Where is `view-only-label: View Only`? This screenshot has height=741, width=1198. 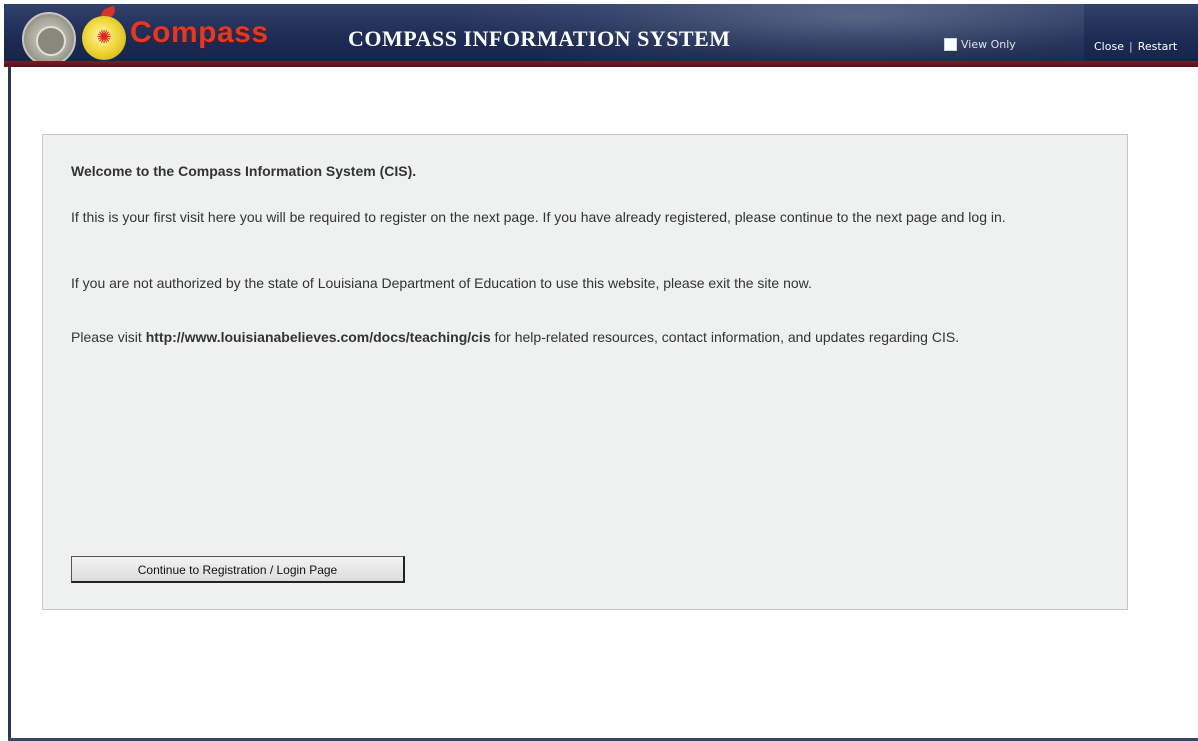 view-only-label: View Only is located at coordinates (988, 44).